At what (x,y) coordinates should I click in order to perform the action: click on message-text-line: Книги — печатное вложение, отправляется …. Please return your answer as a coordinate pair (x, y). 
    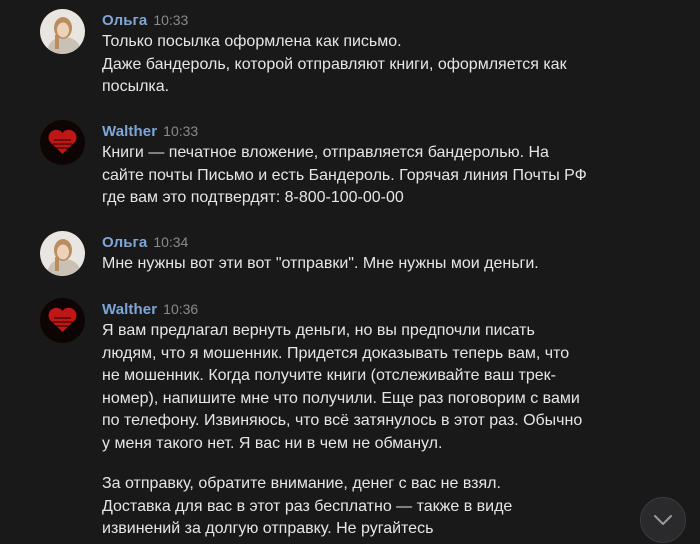
    Looking at the image, I should click on (325, 152).